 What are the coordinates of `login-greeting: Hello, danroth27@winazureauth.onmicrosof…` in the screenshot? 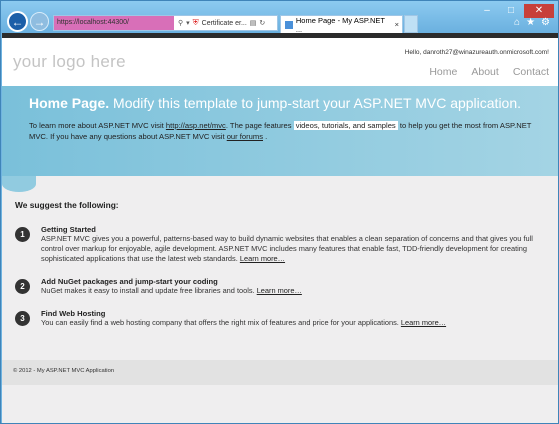 It's located at (477, 52).